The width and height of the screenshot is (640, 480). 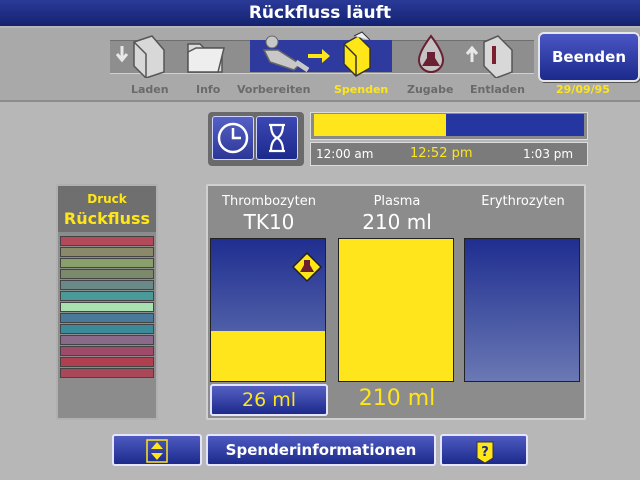 I want to click on plasma-bag, so click(x=396, y=310).